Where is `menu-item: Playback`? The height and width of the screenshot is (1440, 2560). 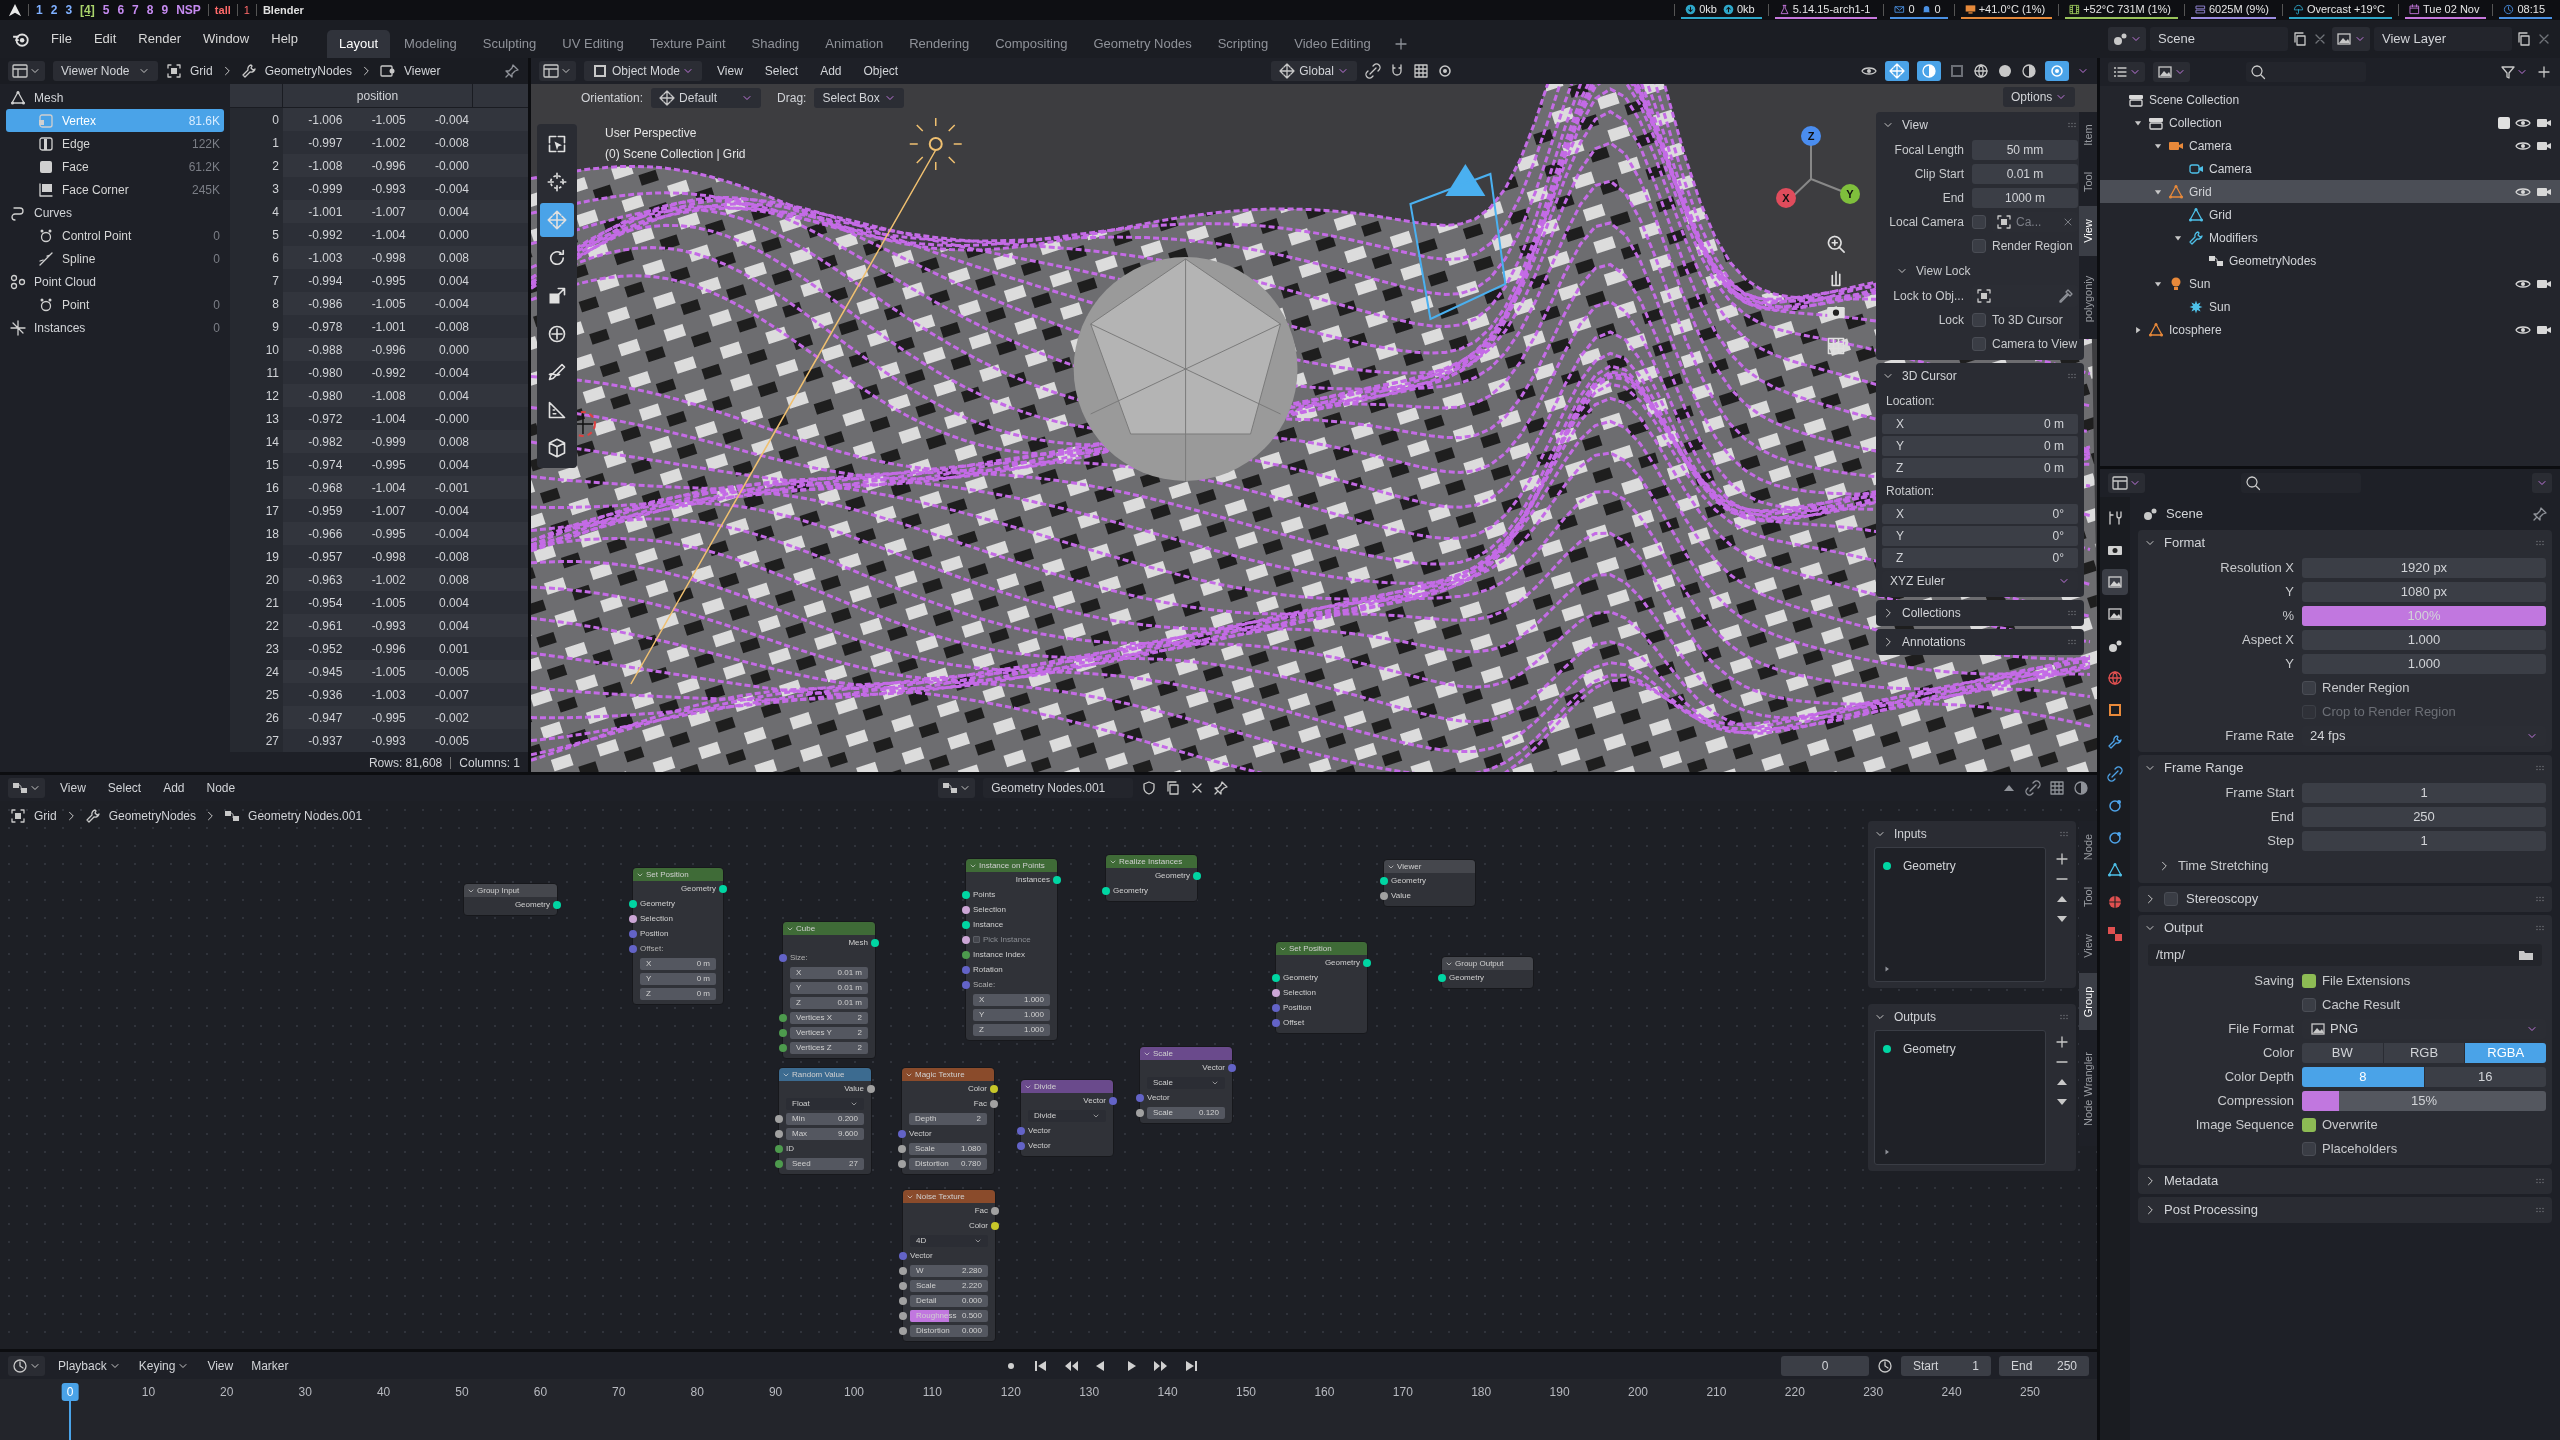 menu-item: Playback is located at coordinates (89, 1365).